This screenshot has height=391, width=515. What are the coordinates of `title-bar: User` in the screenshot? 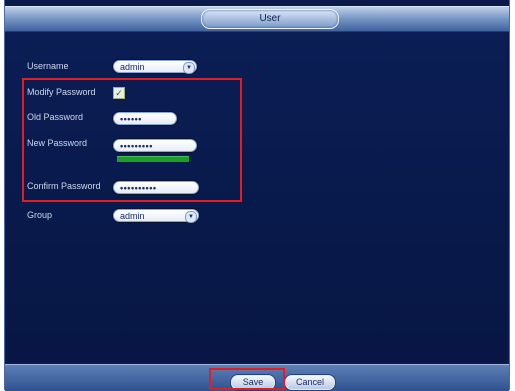 It's located at (257, 19).